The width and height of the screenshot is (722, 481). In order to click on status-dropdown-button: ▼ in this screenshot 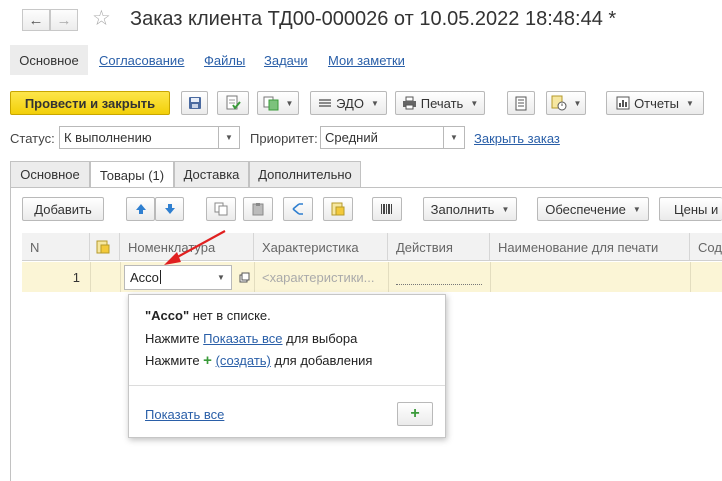, I will do `click(229, 137)`.